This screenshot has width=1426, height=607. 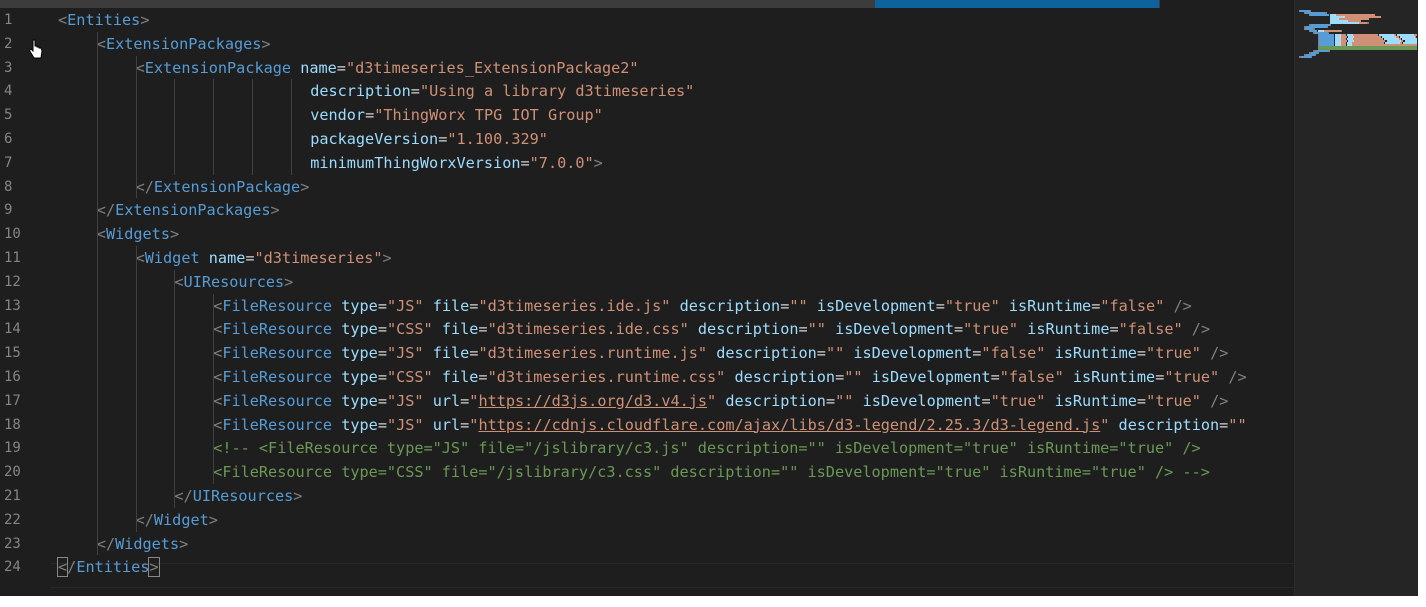 I want to click on code-token-str: "1.100.329", so click(x=497, y=139).